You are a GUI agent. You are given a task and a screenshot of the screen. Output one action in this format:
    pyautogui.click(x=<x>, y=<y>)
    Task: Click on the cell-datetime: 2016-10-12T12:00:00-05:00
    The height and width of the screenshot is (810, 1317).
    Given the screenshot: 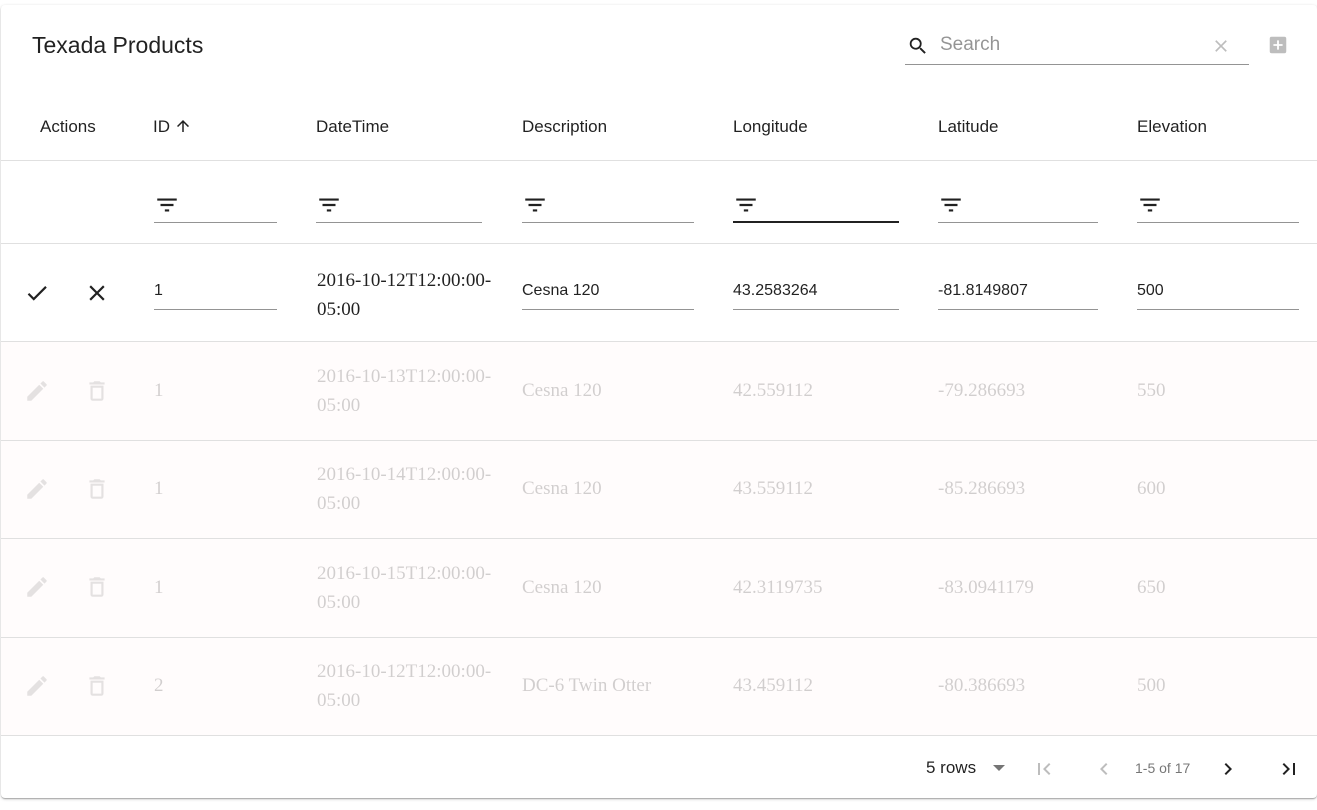 What is the action you would take?
    pyautogui.click(x=404, y=686)
    